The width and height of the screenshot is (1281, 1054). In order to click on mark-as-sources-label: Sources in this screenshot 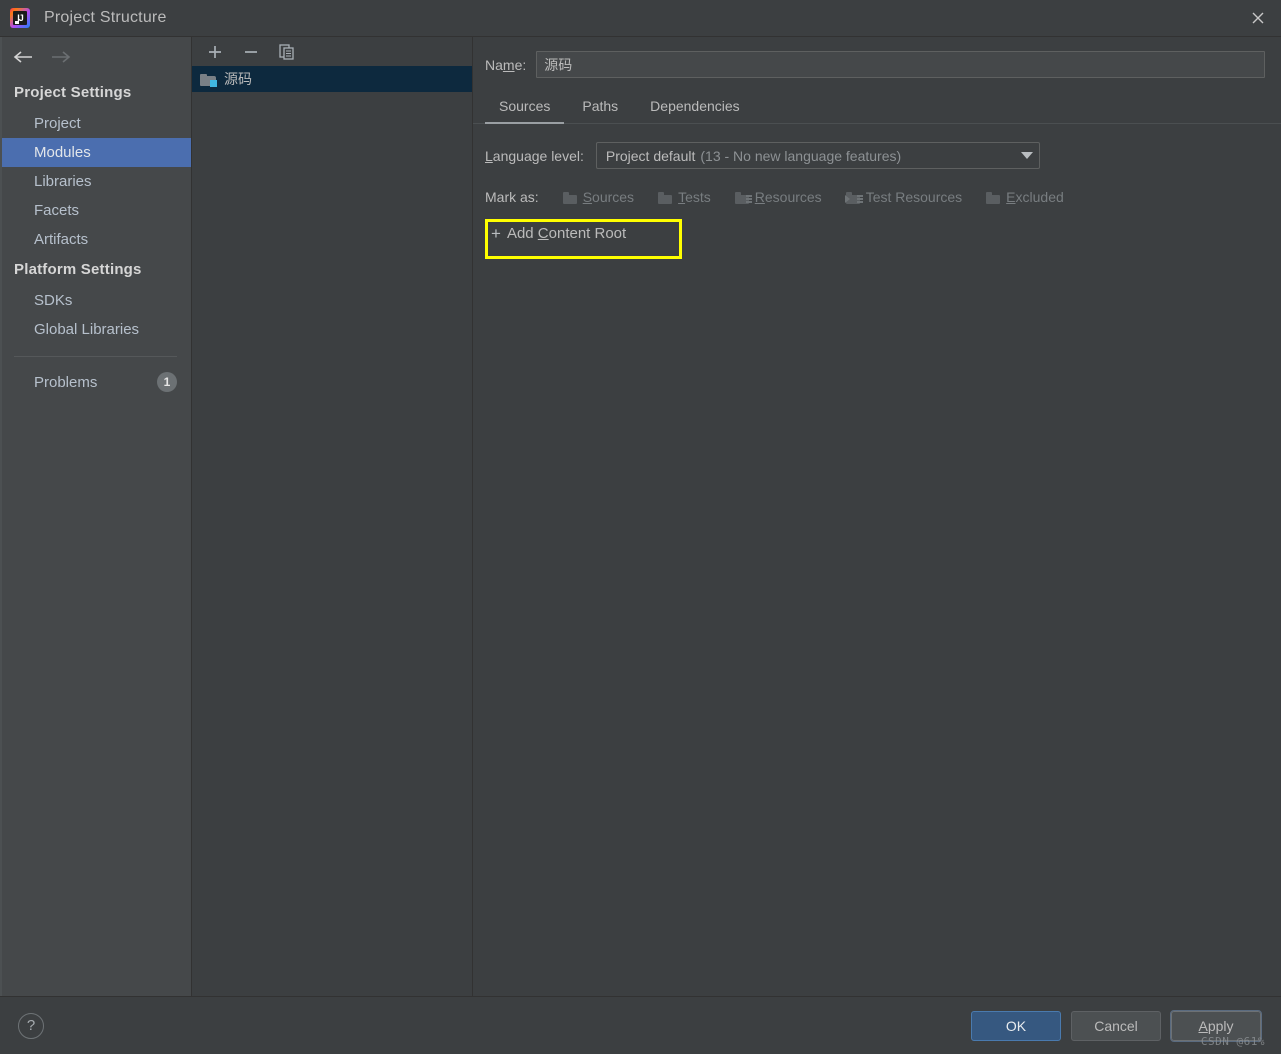, I will do `click(608, 197)`.